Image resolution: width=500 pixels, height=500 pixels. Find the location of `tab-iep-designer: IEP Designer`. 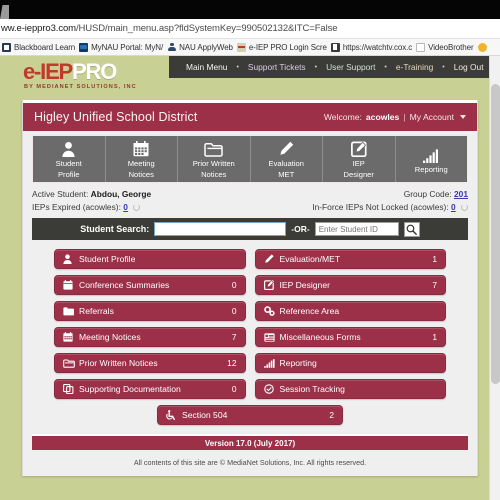

tab-iep-designer: IEP Designer is located at coordinates (359, 159).